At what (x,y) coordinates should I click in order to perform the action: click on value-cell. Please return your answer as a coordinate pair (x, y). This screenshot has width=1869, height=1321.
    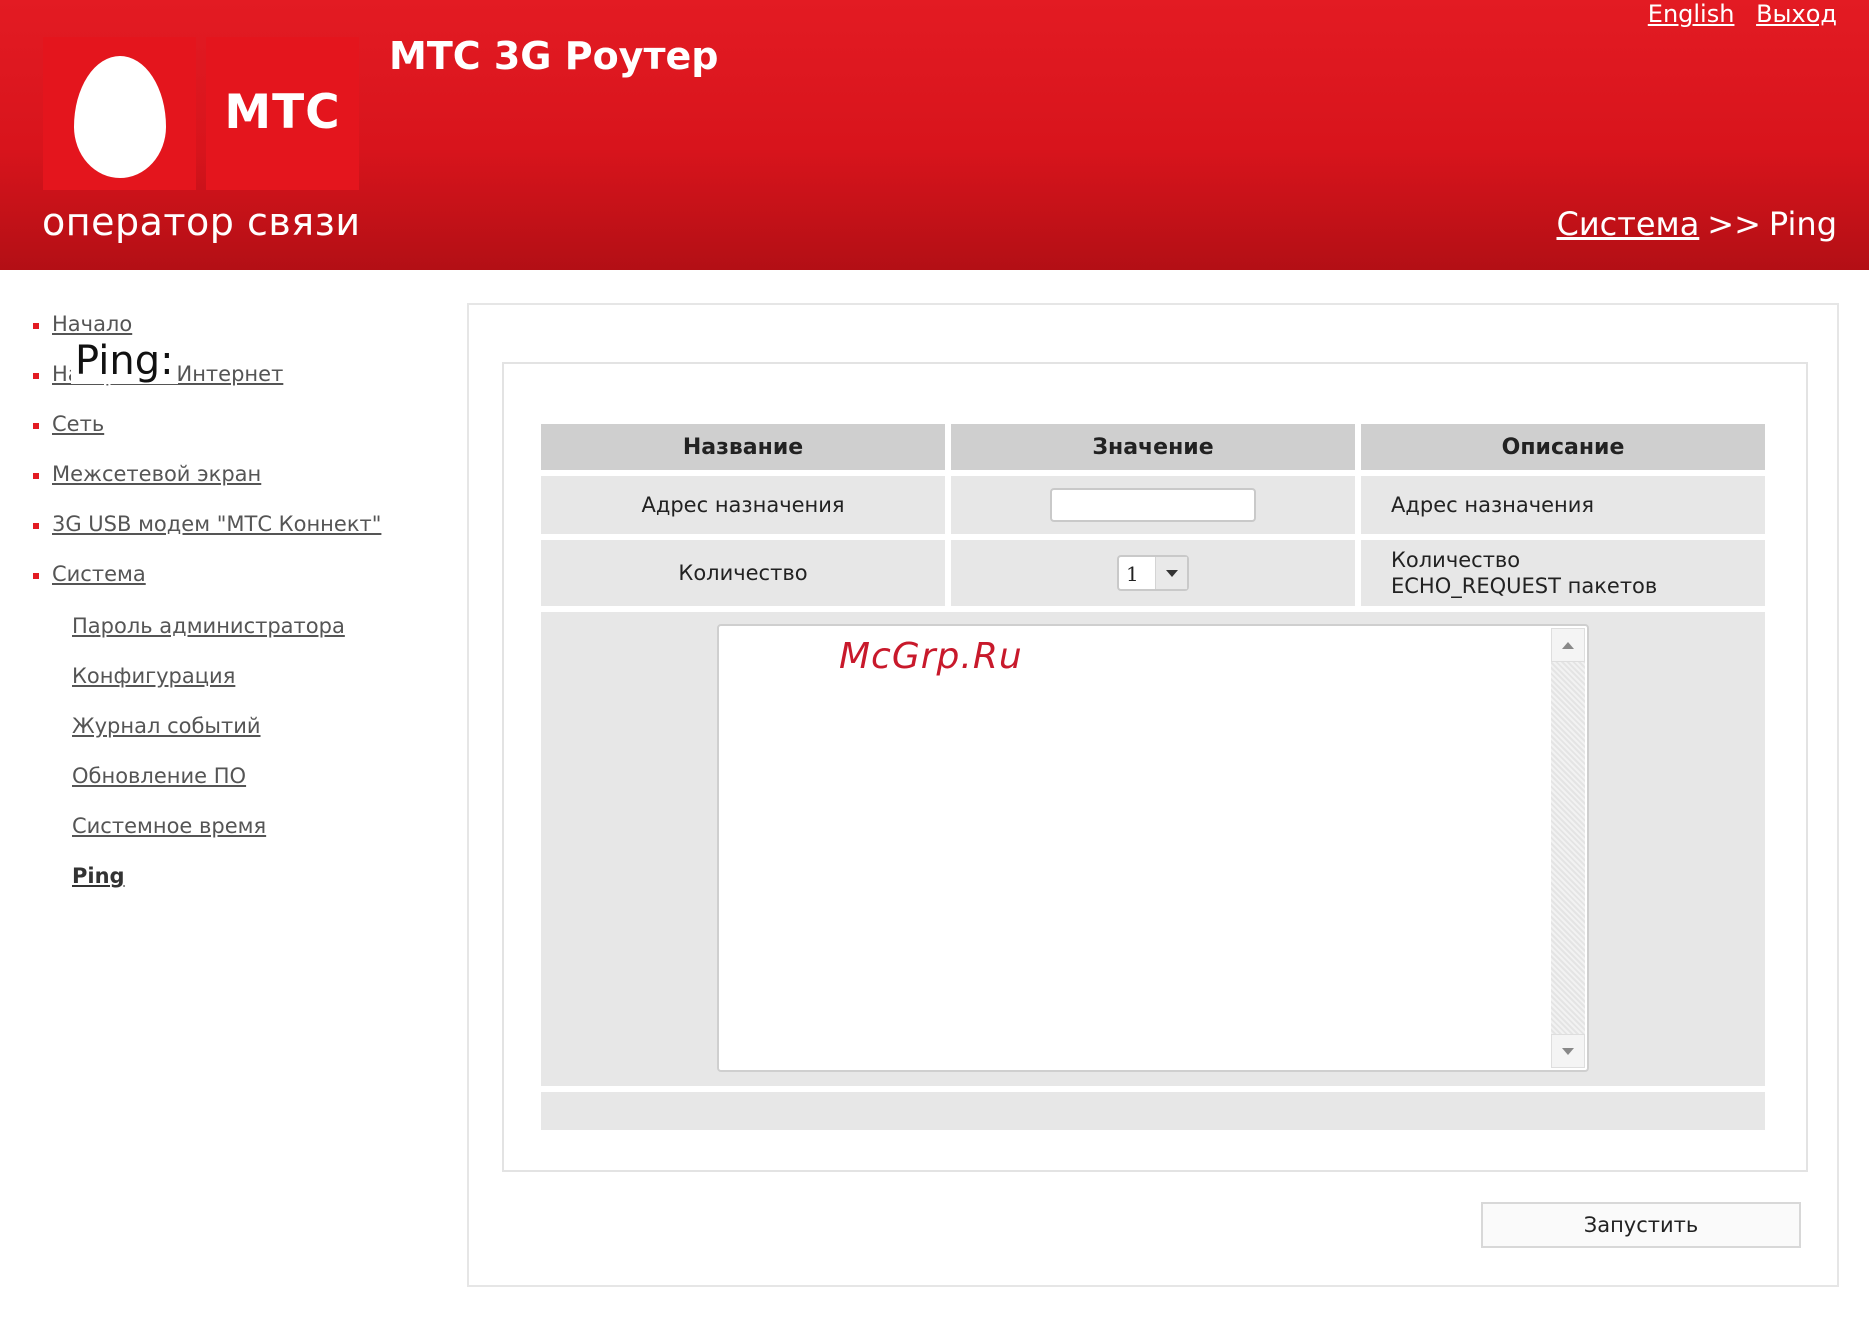
    Looking at the image, I should click on (1153, 505).